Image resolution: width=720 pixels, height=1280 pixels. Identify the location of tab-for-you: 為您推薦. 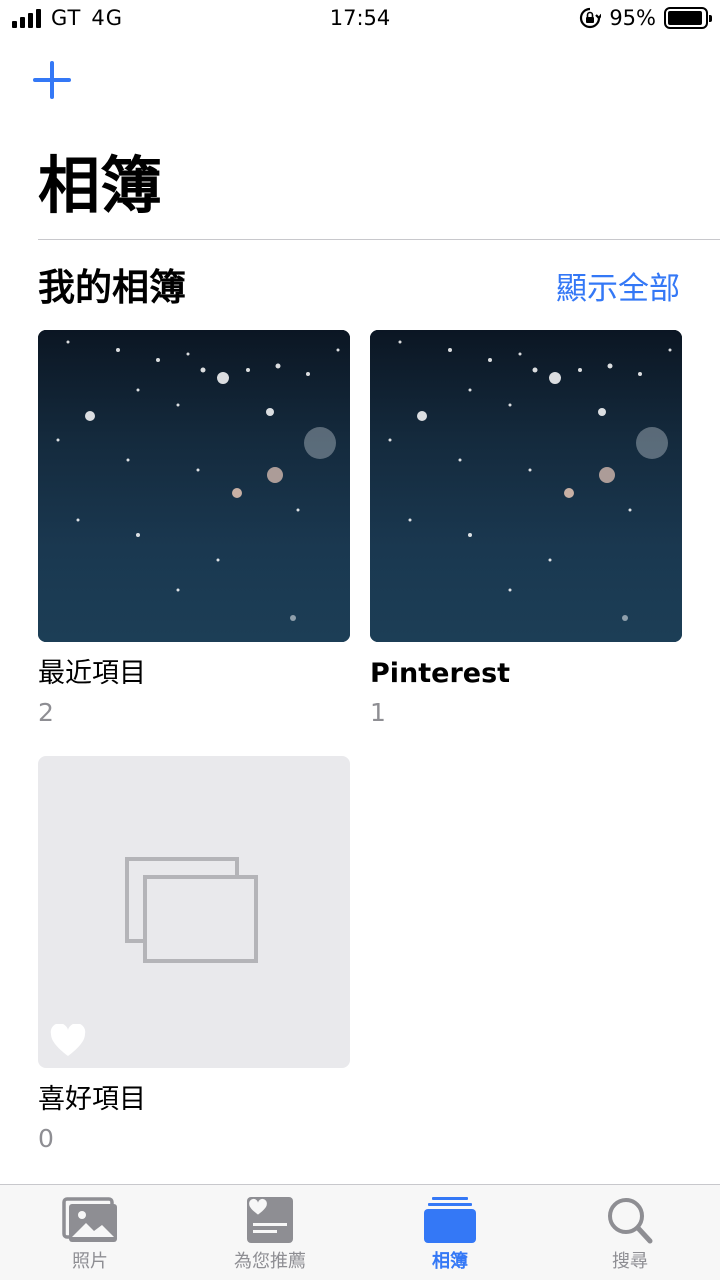
(270, 1232).